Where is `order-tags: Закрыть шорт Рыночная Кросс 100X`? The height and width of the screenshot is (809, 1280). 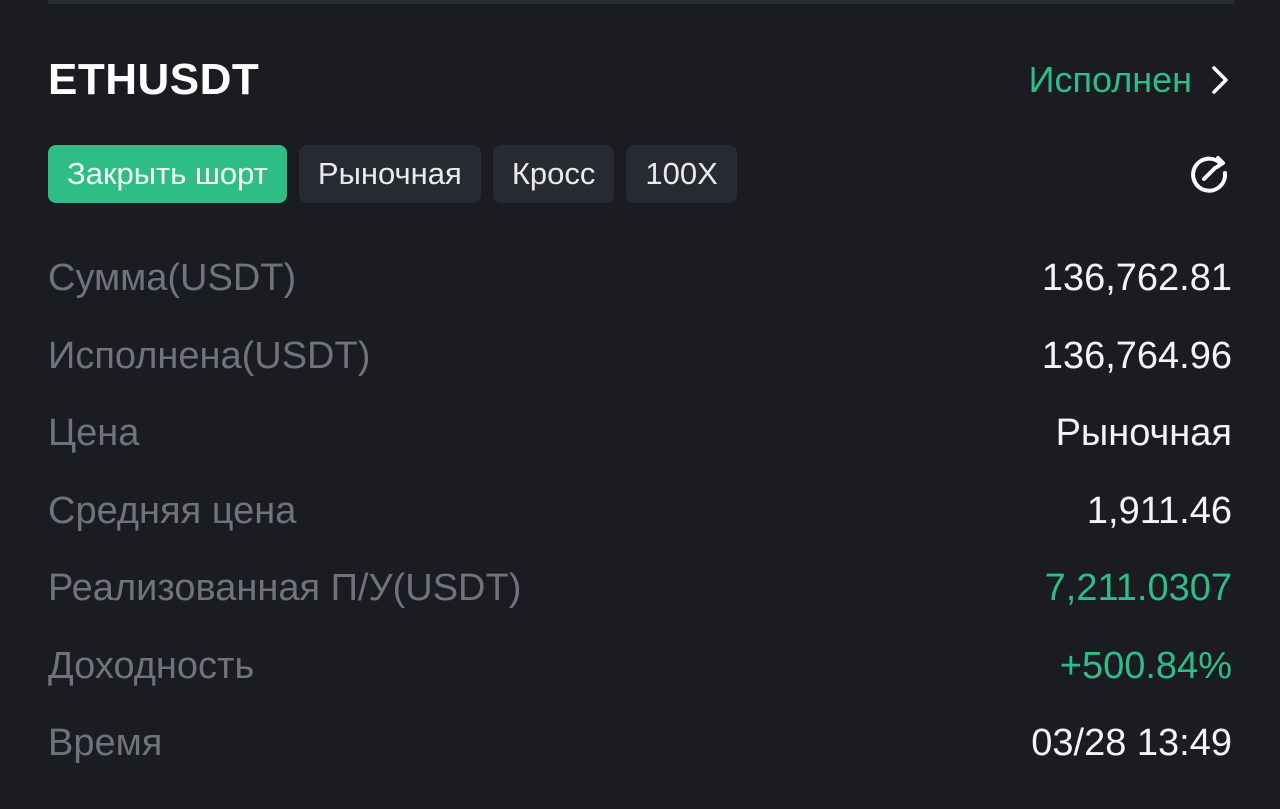 order-tags: Закрыть шорт Рыночная Кросс 100X is located at coordinates (392, 174).